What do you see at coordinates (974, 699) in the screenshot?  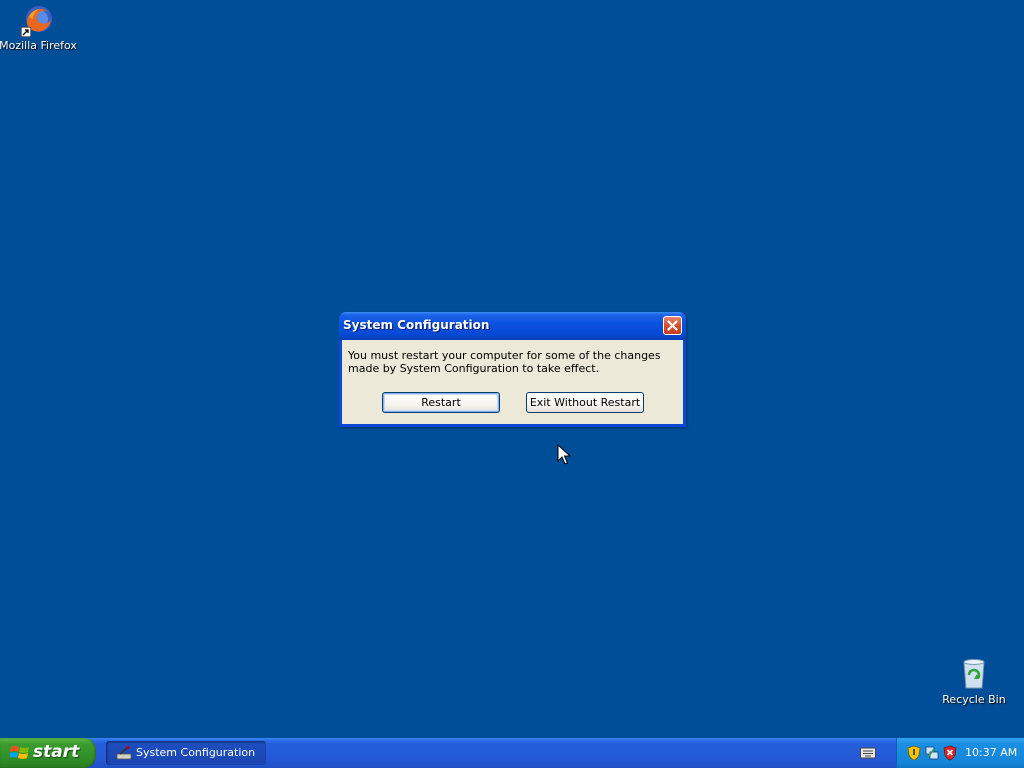 I see `desktop-icon-label: Recycle Bin` at bounding box center [974, 699].